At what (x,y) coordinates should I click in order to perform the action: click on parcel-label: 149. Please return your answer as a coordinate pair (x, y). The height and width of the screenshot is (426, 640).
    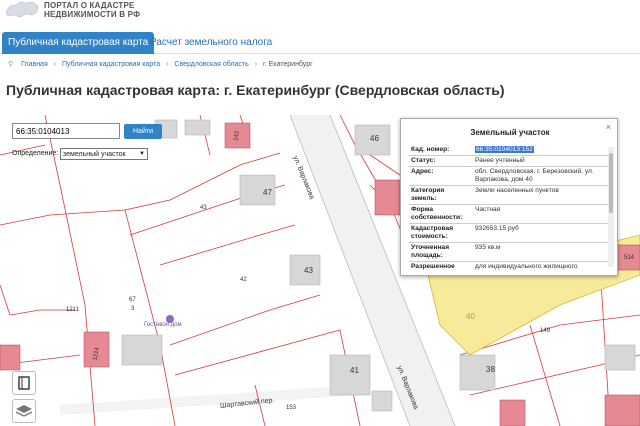
    Looking at the image, I should click on (545, 331).